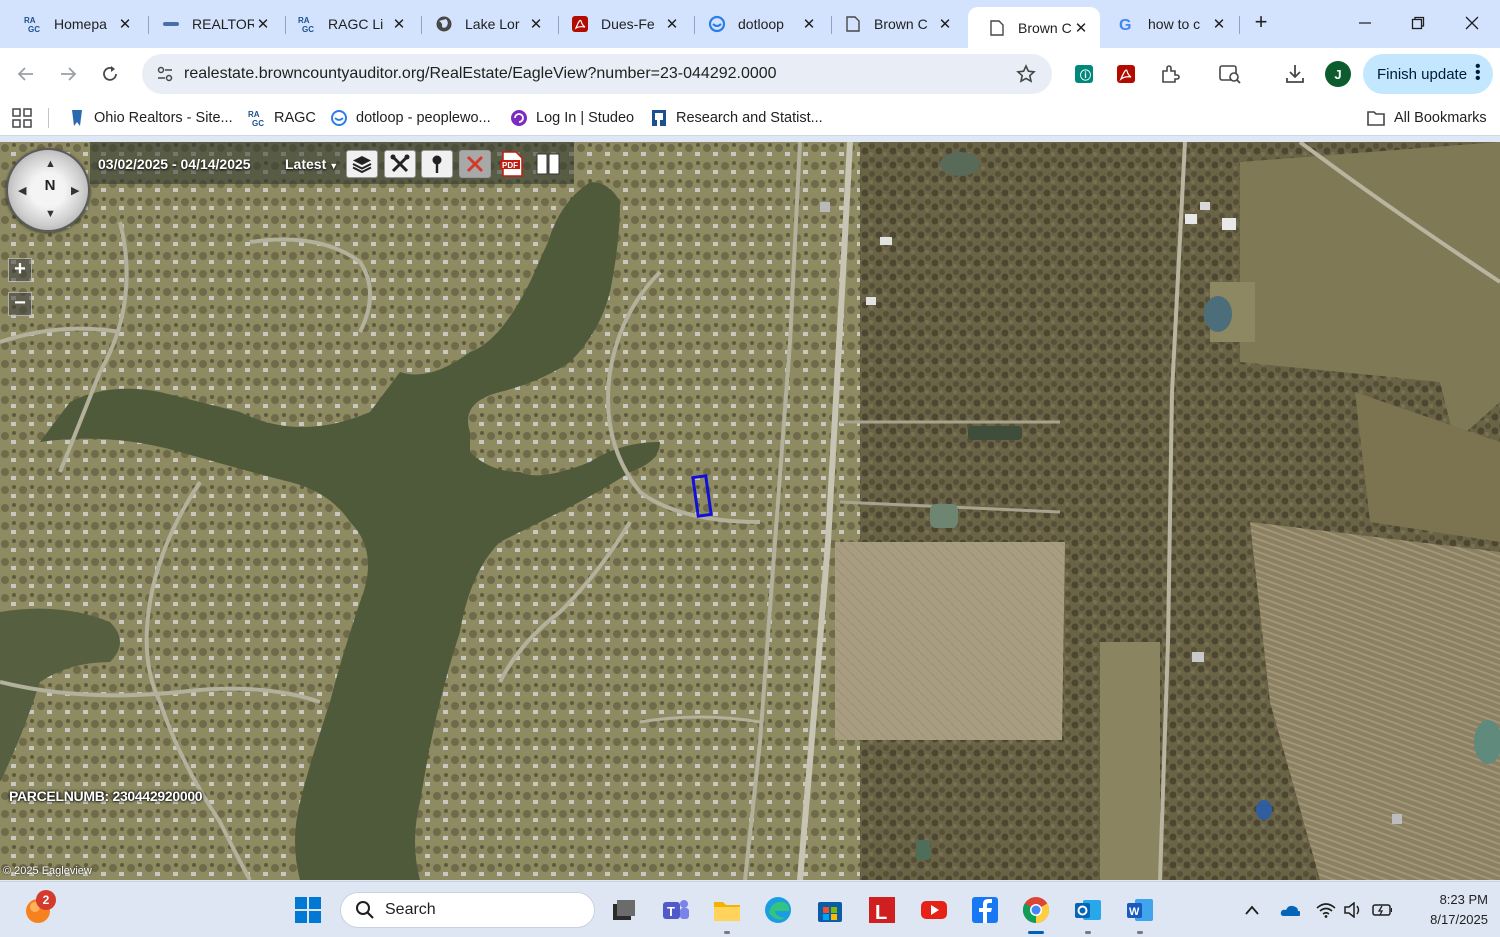  Describe the element at coordinates (1252, 910) in the screenshot. I see `chevron-up-icon` at that location.